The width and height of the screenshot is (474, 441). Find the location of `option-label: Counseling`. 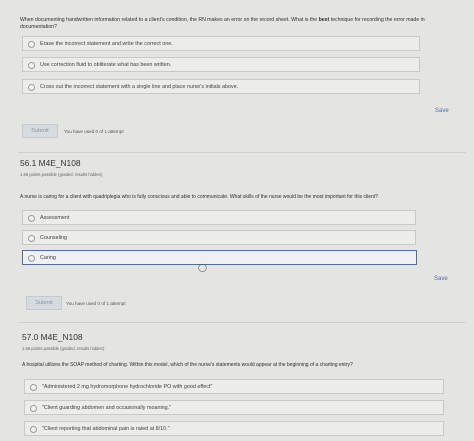

option-label: Counseling is located at coordinates (53, 238).